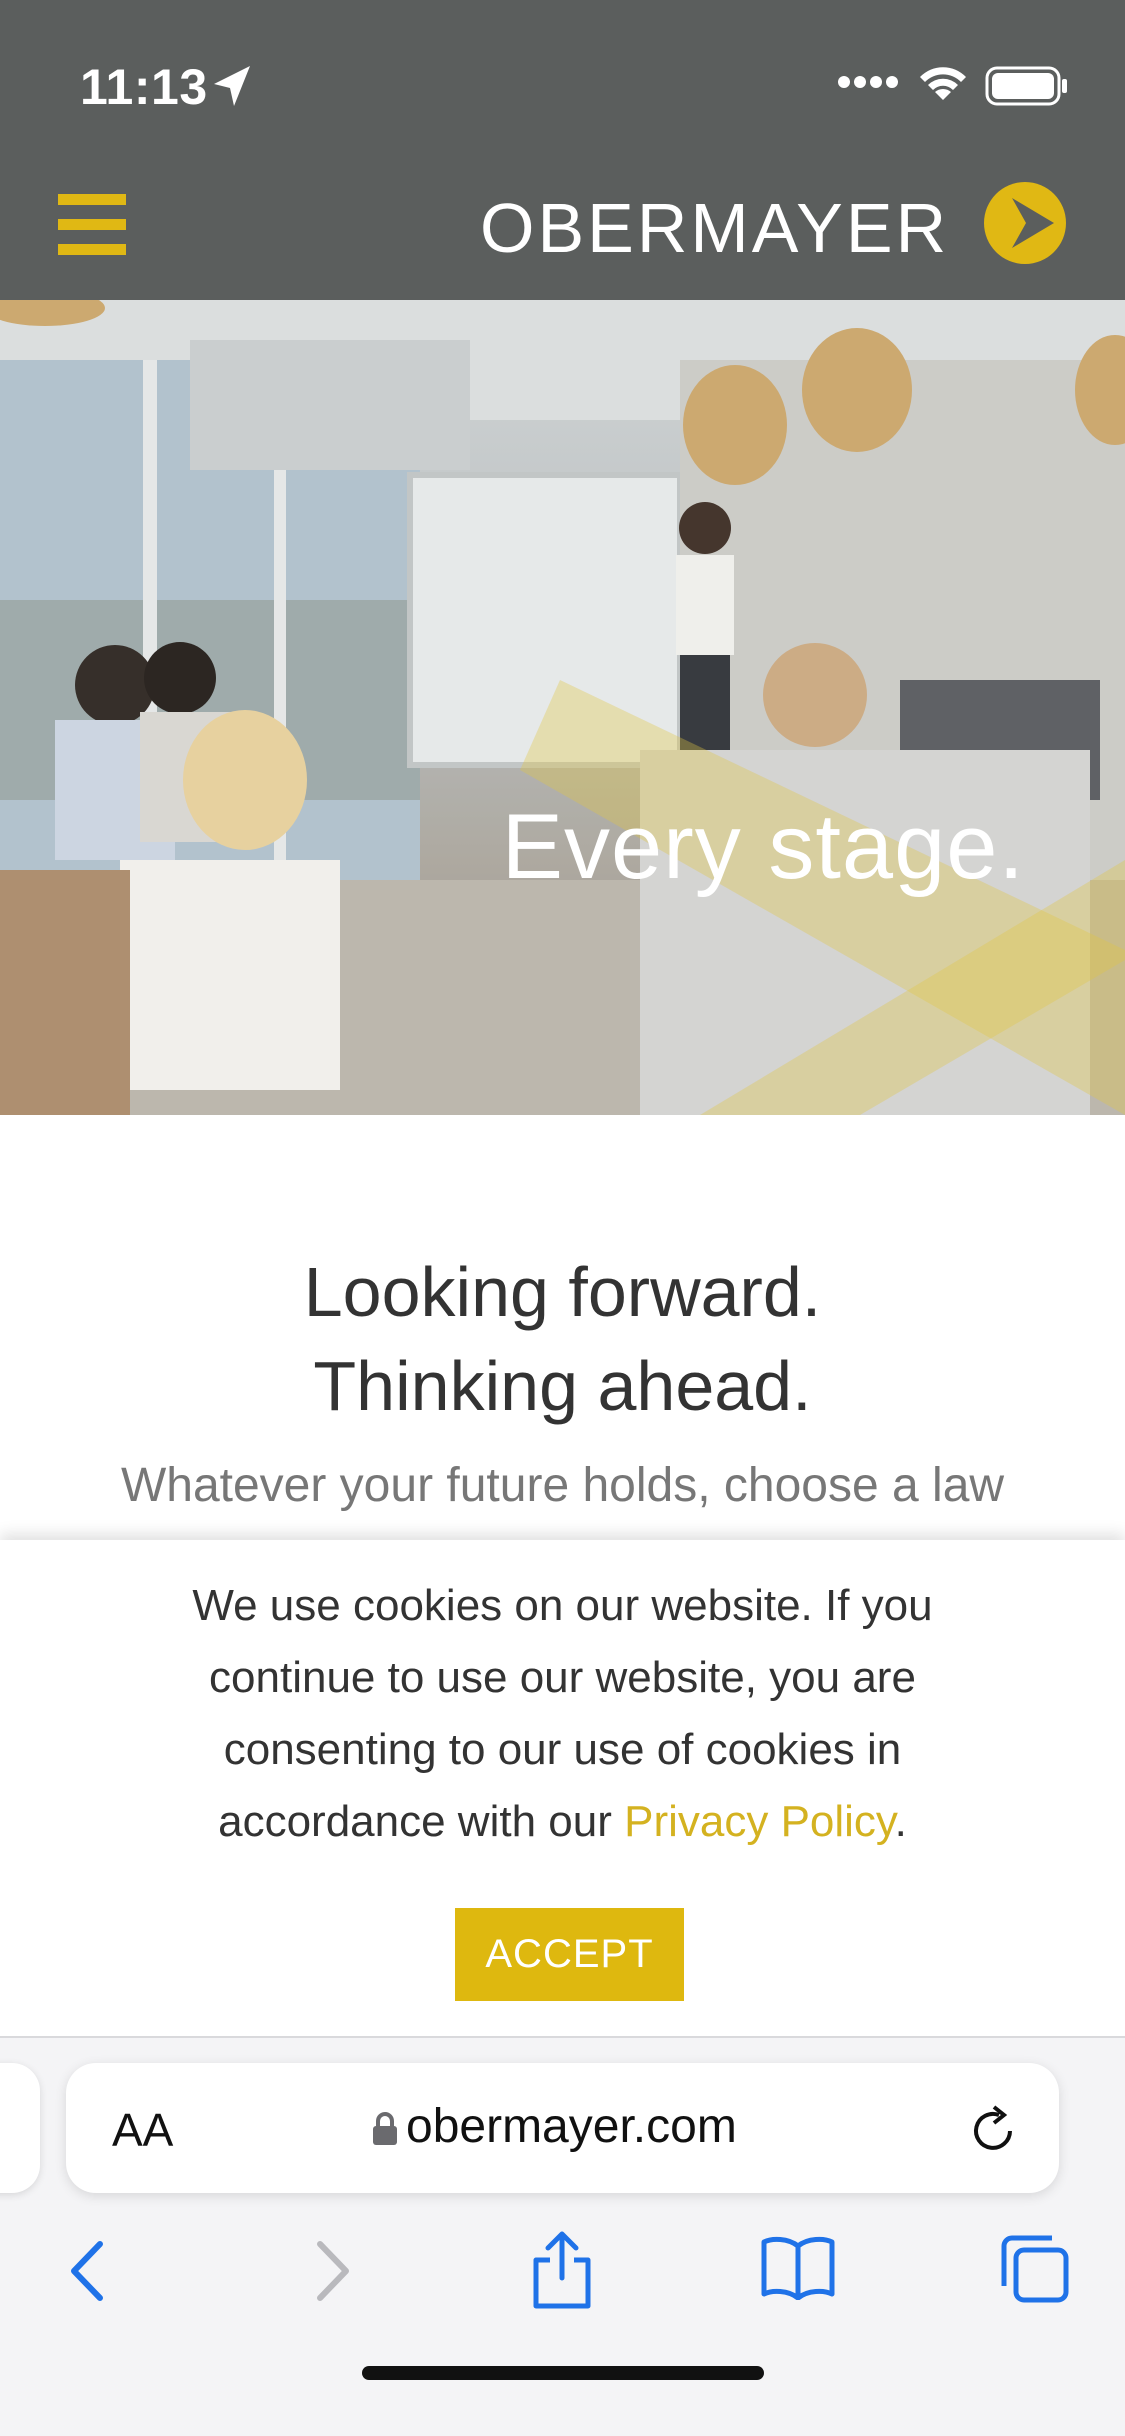 The height and width of the screenshot is (2436, 1125). I want to click on headline-line-1: Looking forward., so click(562, 1292).